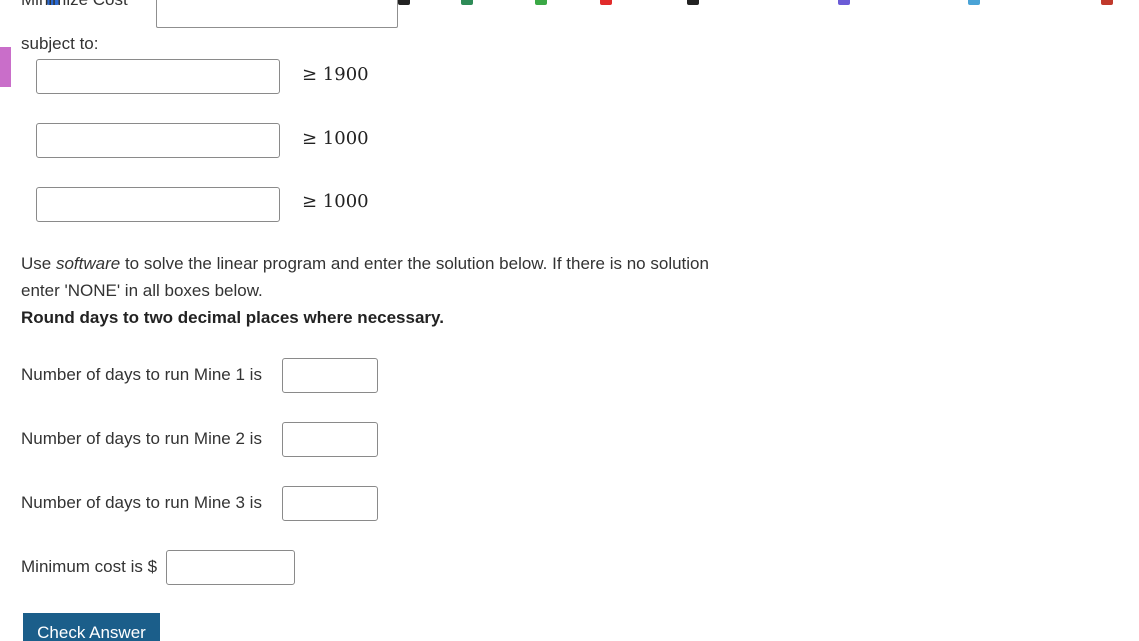  Describe the element at coordinates (541, 2) in the screenshot. I see `maps-icon` at that location.